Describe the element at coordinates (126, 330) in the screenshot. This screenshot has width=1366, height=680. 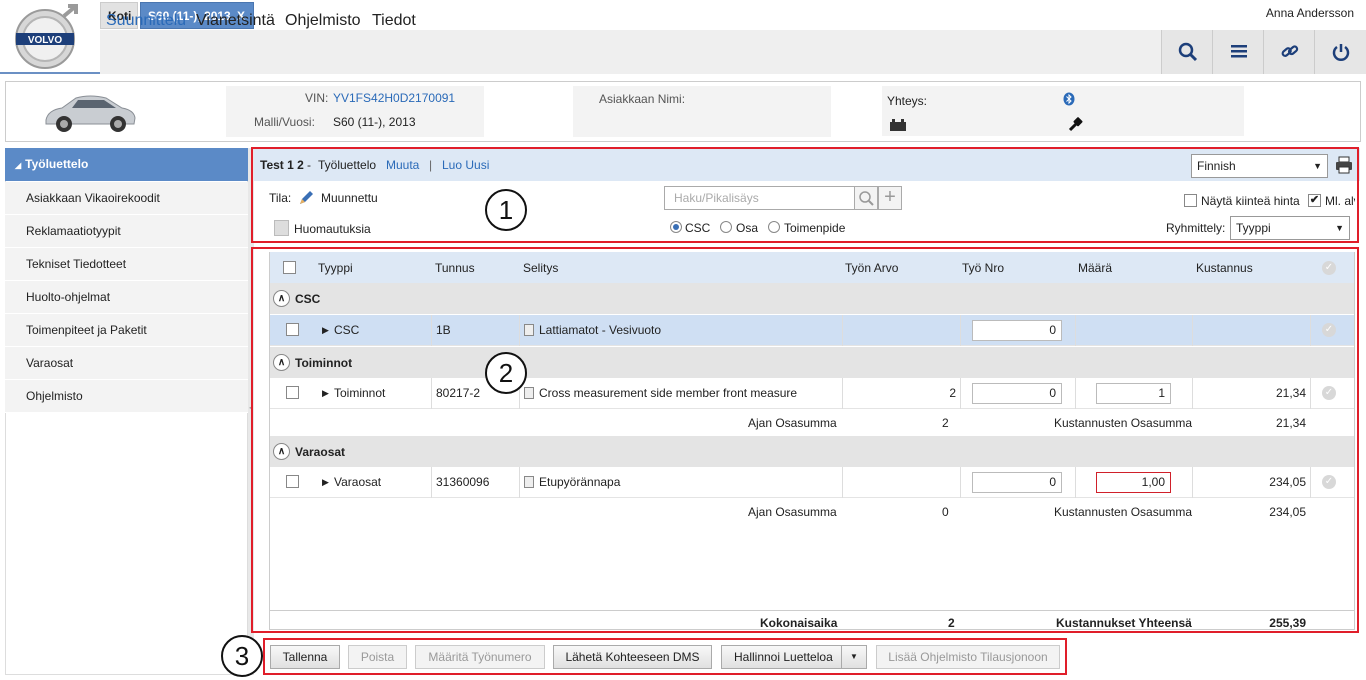
I see `sidebar-item-toimenpiteet: Toimenpiteet ja Paketit` at that location.